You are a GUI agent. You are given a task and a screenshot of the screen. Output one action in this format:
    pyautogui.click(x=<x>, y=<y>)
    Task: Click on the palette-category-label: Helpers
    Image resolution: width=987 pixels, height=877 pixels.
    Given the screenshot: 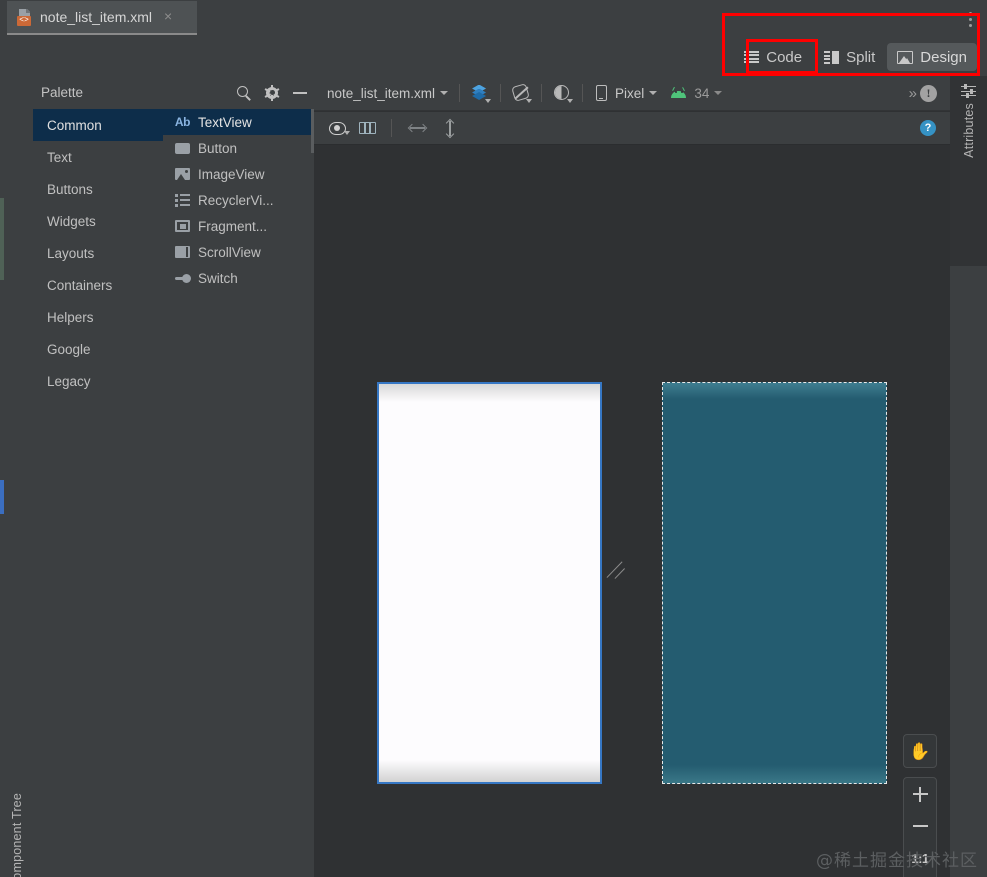 What is the action you would take?
    pyautogui.click(x=70, y=317)
    